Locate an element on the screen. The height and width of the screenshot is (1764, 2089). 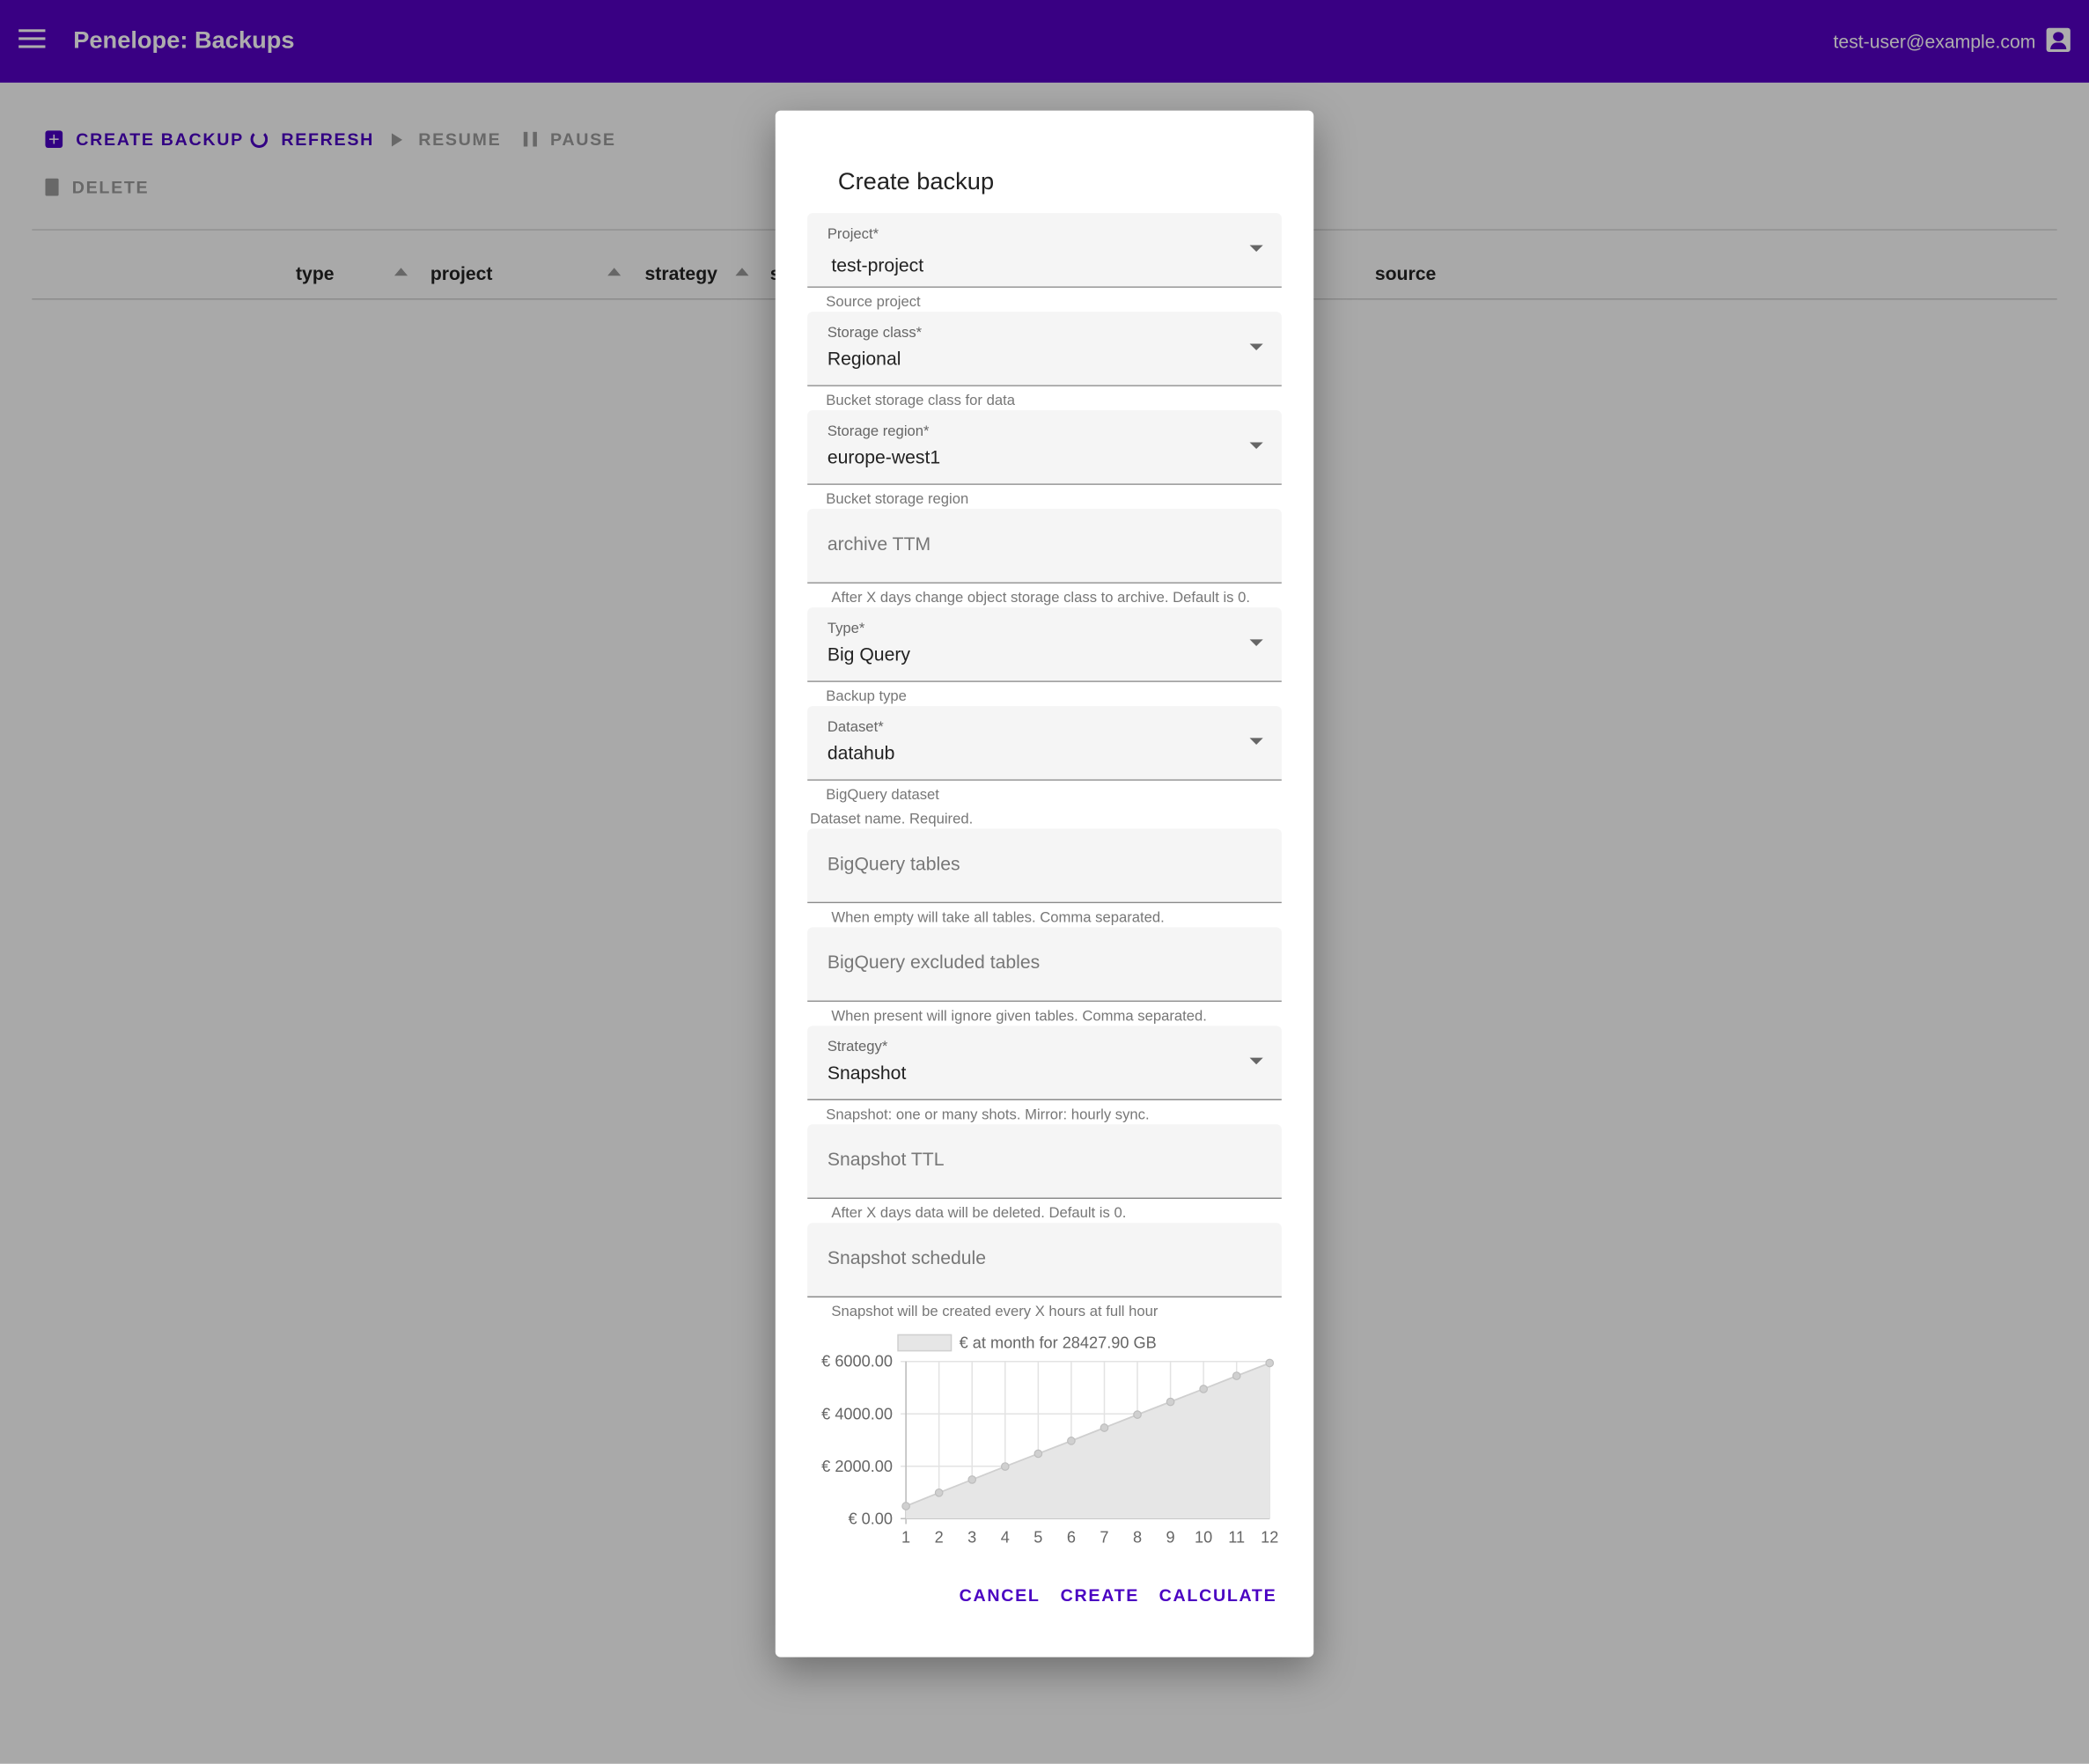
storage-class-value: Regional is located at coordinates (864, 358).